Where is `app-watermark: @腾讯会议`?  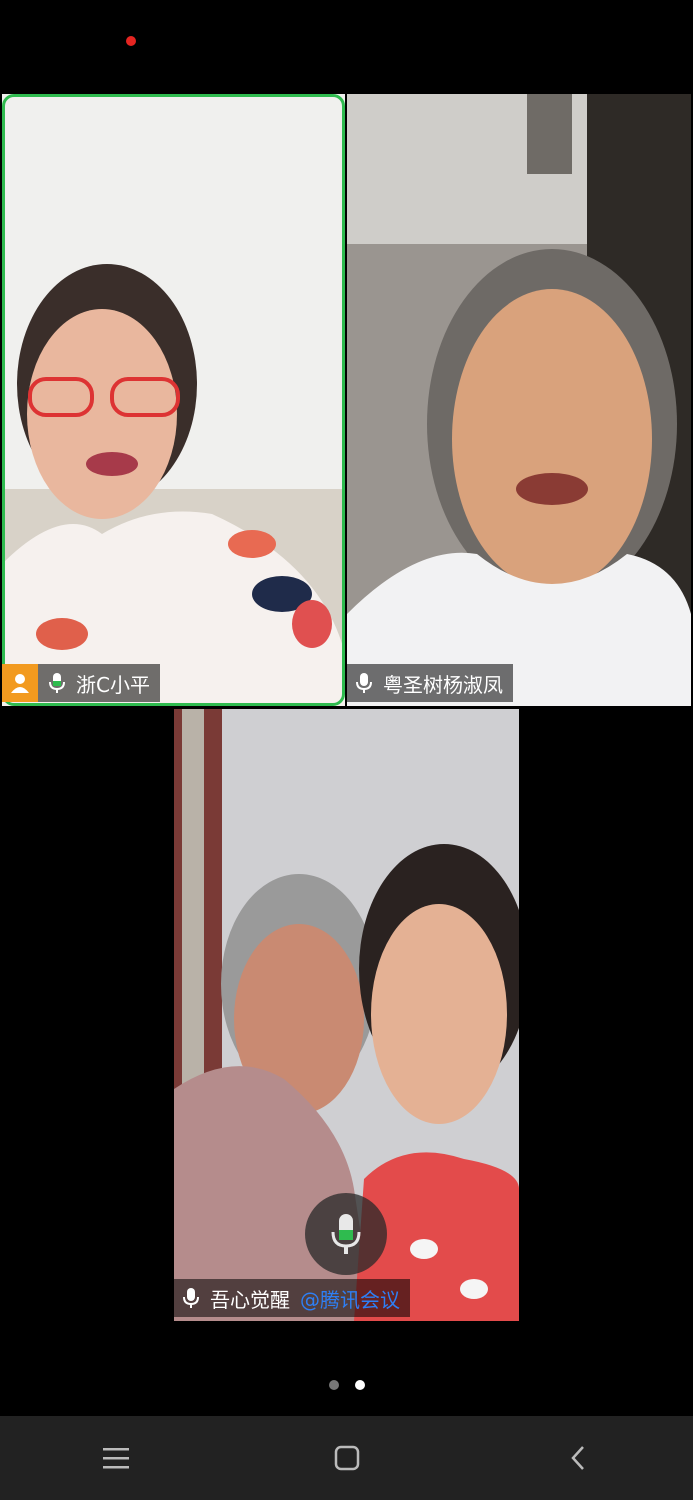 app-watermark: @腾讯会议 is located at coordinates (350, 1299).